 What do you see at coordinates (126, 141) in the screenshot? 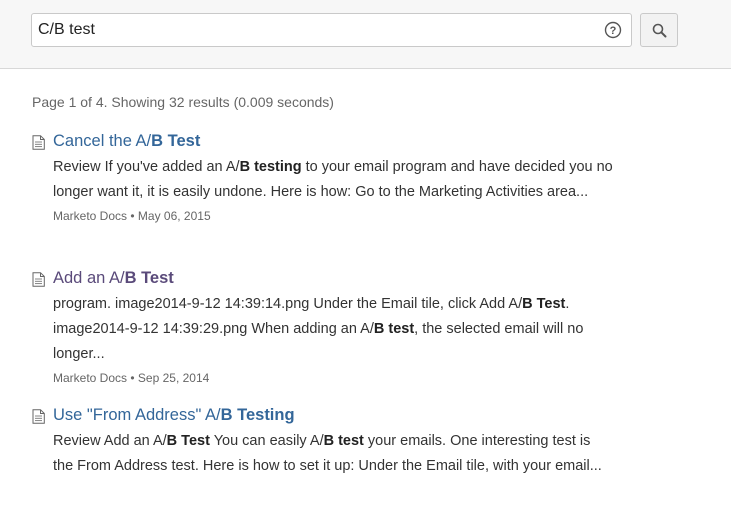
I see `result-title-link: Cancel the A/B Test` at bounding box center [126, 141].